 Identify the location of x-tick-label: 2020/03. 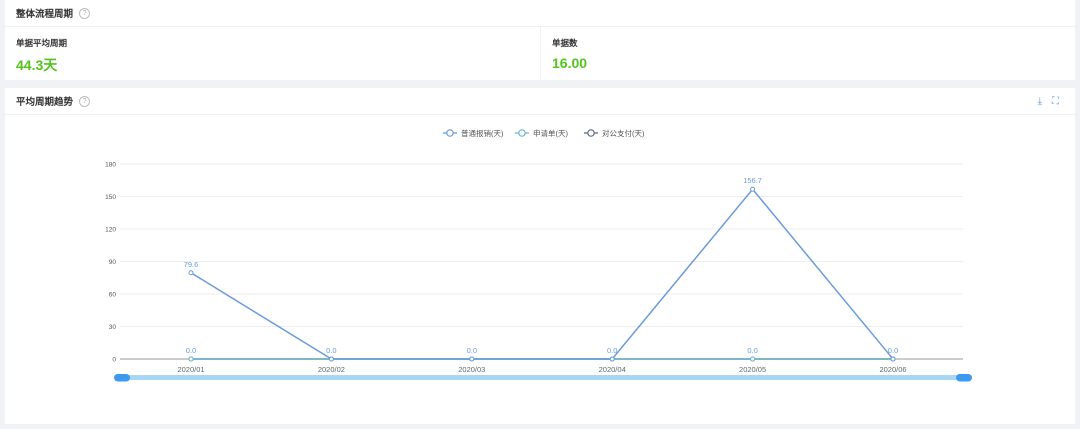
(471, 369).